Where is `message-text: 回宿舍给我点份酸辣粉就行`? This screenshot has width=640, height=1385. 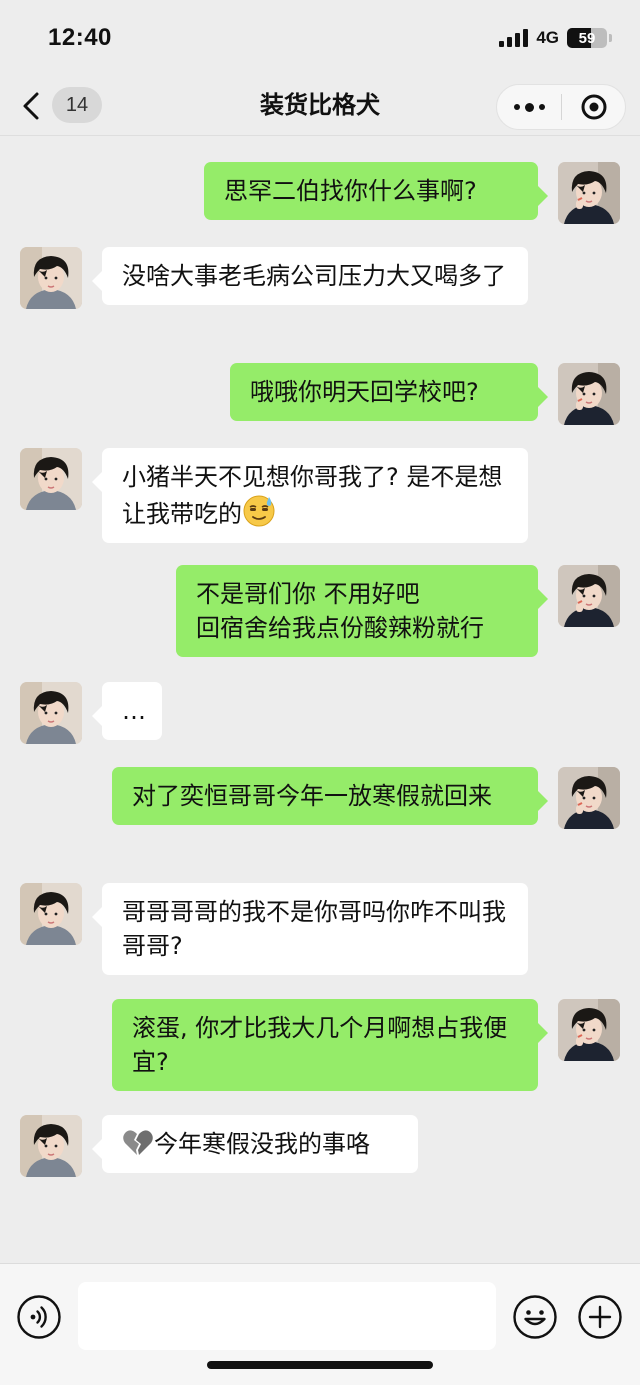
message-text: 回宿舍给我点份酸辣粉就行 is located at coordinates (340, 628).